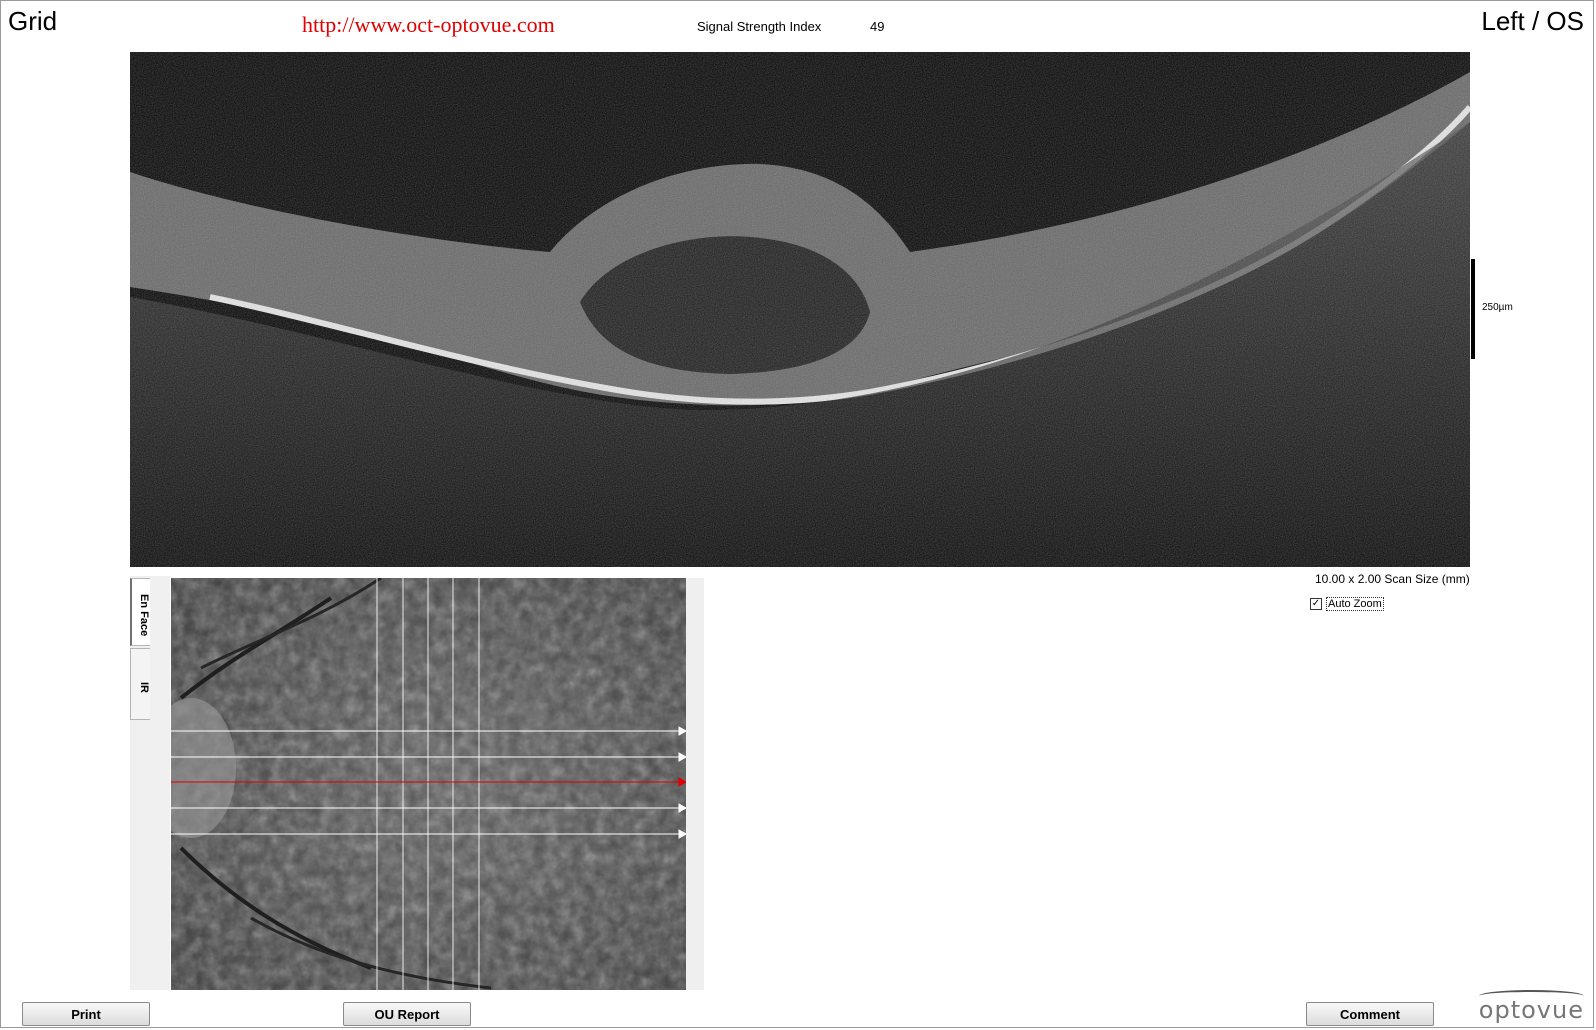 The height and width of the screenshot is (1030, 1596). Describe the element at coordinates (140, 684) in the screenshot. I see `tab-ir: IR` at that location.